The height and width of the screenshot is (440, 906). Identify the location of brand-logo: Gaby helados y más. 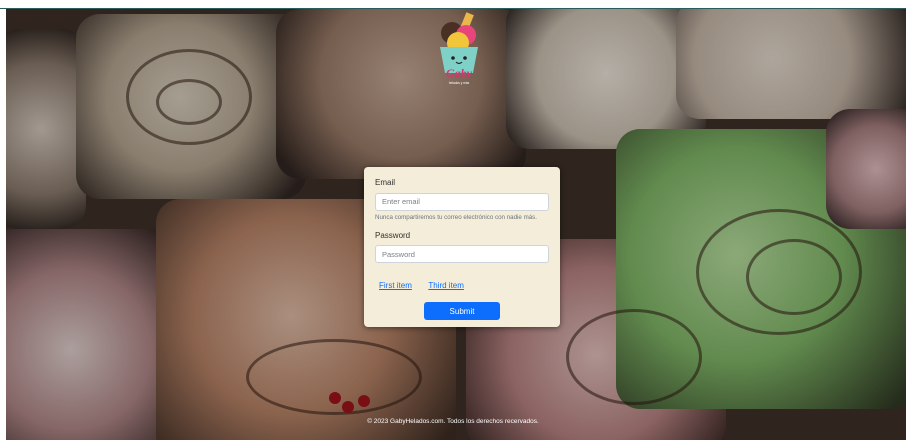
(459, 48).